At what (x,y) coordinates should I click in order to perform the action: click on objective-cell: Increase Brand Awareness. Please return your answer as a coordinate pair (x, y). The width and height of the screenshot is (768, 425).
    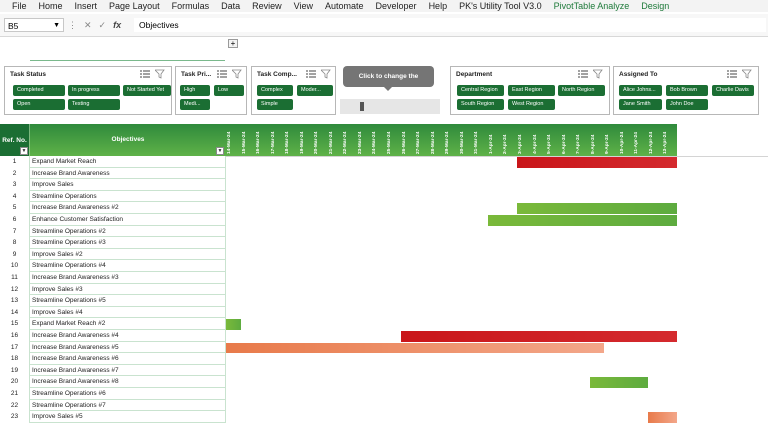
    Looking at the image, I should click on (127, 173).